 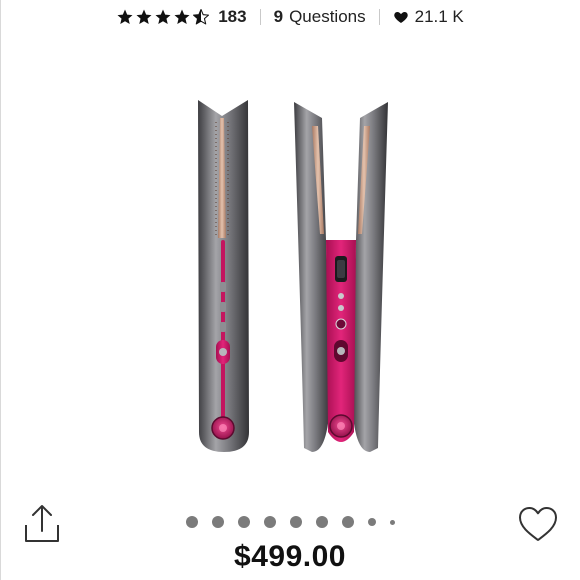 I want to click on like-button, so click(x=538, y=524).